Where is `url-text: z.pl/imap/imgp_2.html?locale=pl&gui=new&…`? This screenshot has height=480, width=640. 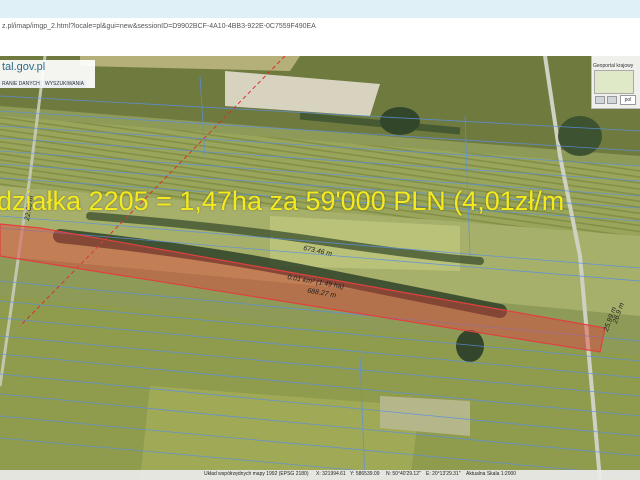
url-text: z.pl/imap/imgp_2.html?locale=pl&gui=new&… is located at coordinates (159, 26).